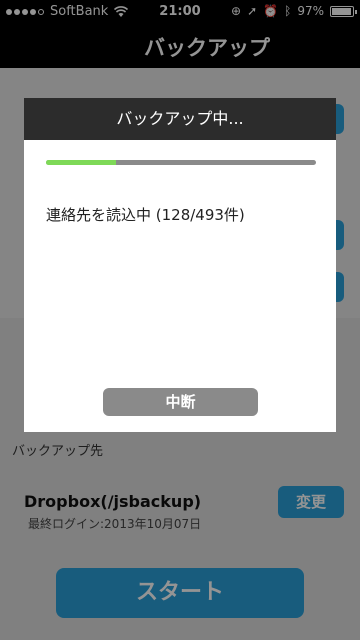  Describe the element at coordinates (145, 215) in the screenshot. I see `progress-status-text: 連絡先を読込中 (128/493件)` at that location.